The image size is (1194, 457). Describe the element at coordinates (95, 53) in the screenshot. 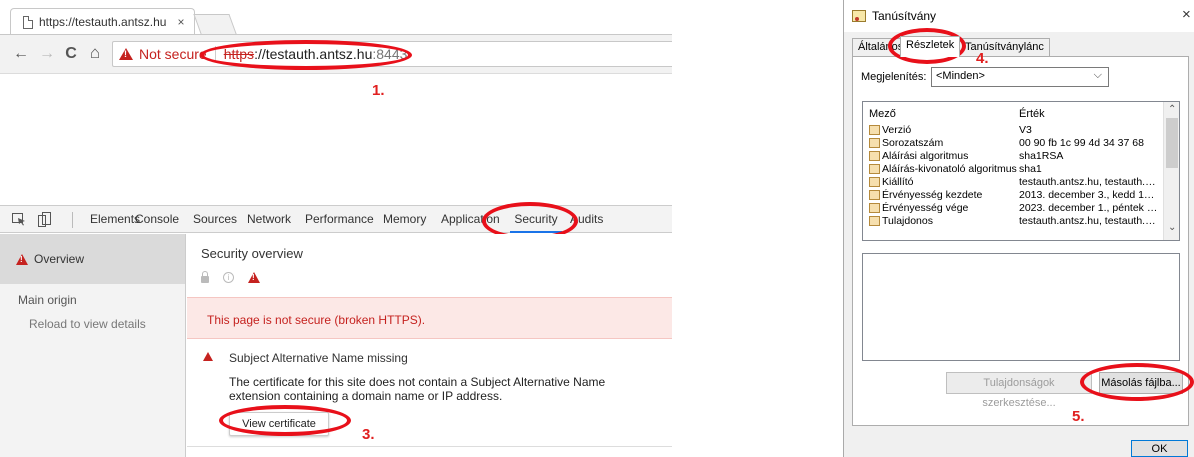

I see `home-icon: ⌂` at that location.